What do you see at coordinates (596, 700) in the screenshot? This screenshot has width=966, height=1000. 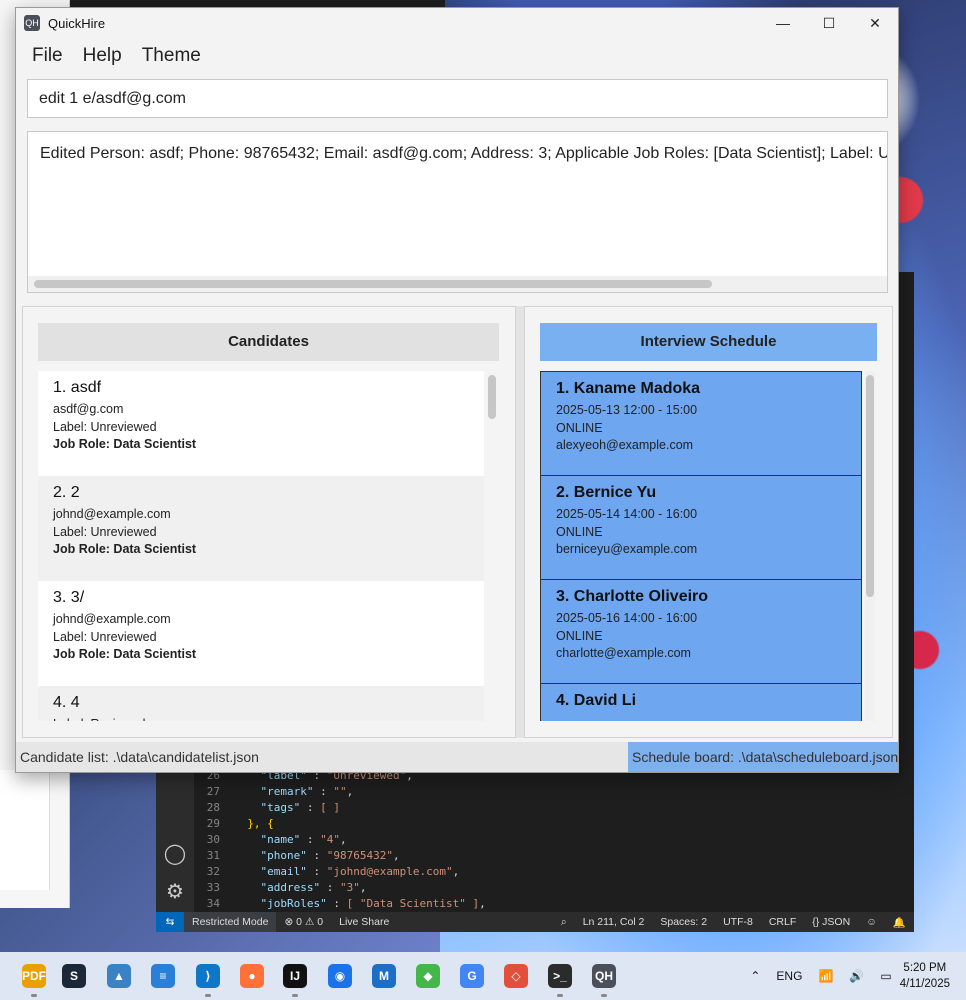 I see `interviewee-name: 4. David Li` at bounding box center [596, 700].